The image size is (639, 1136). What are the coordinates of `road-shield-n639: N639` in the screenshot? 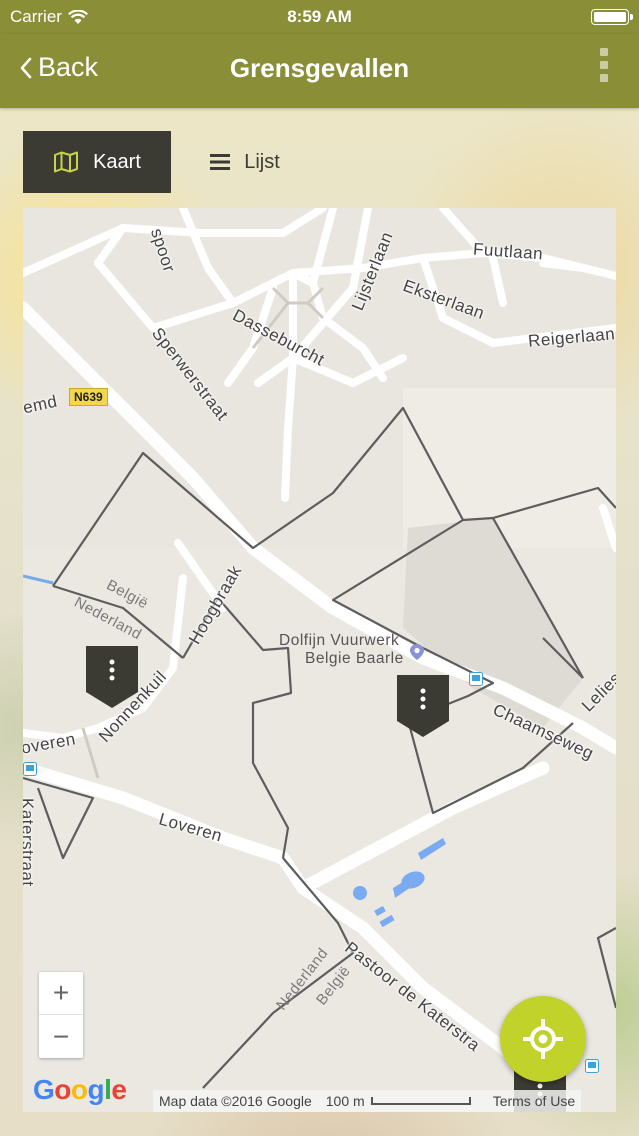 It's located at (88, 397).